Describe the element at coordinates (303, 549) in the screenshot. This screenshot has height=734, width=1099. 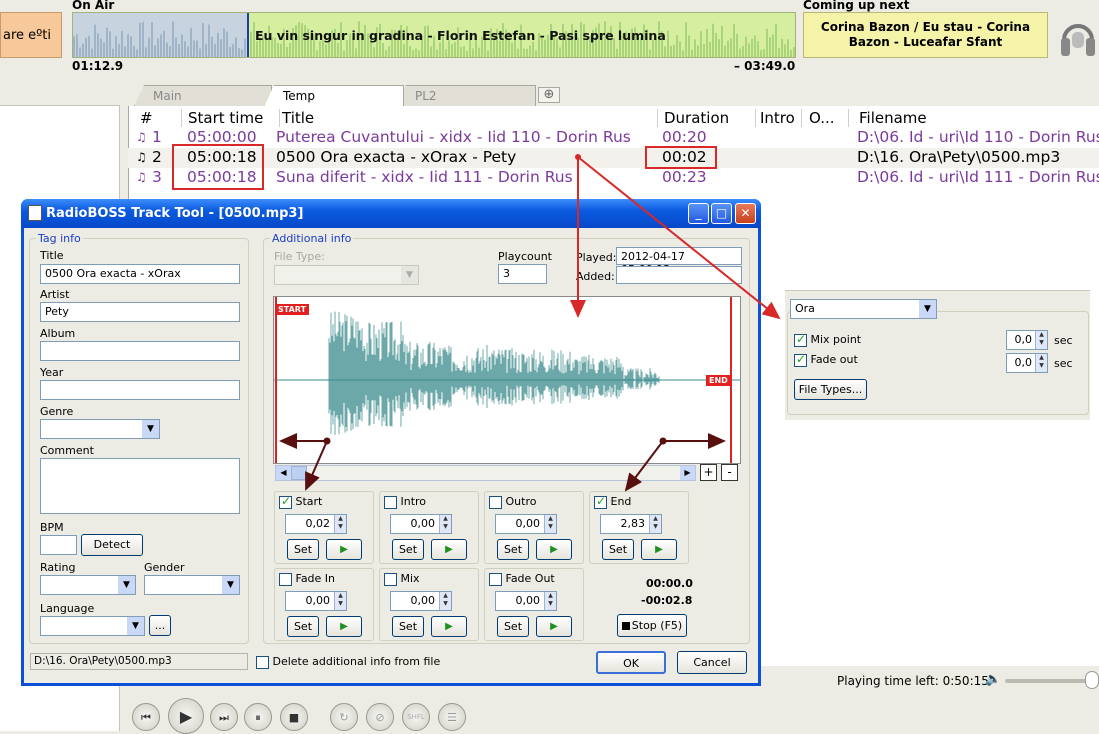
I see `start-set-button: Set` at that location.